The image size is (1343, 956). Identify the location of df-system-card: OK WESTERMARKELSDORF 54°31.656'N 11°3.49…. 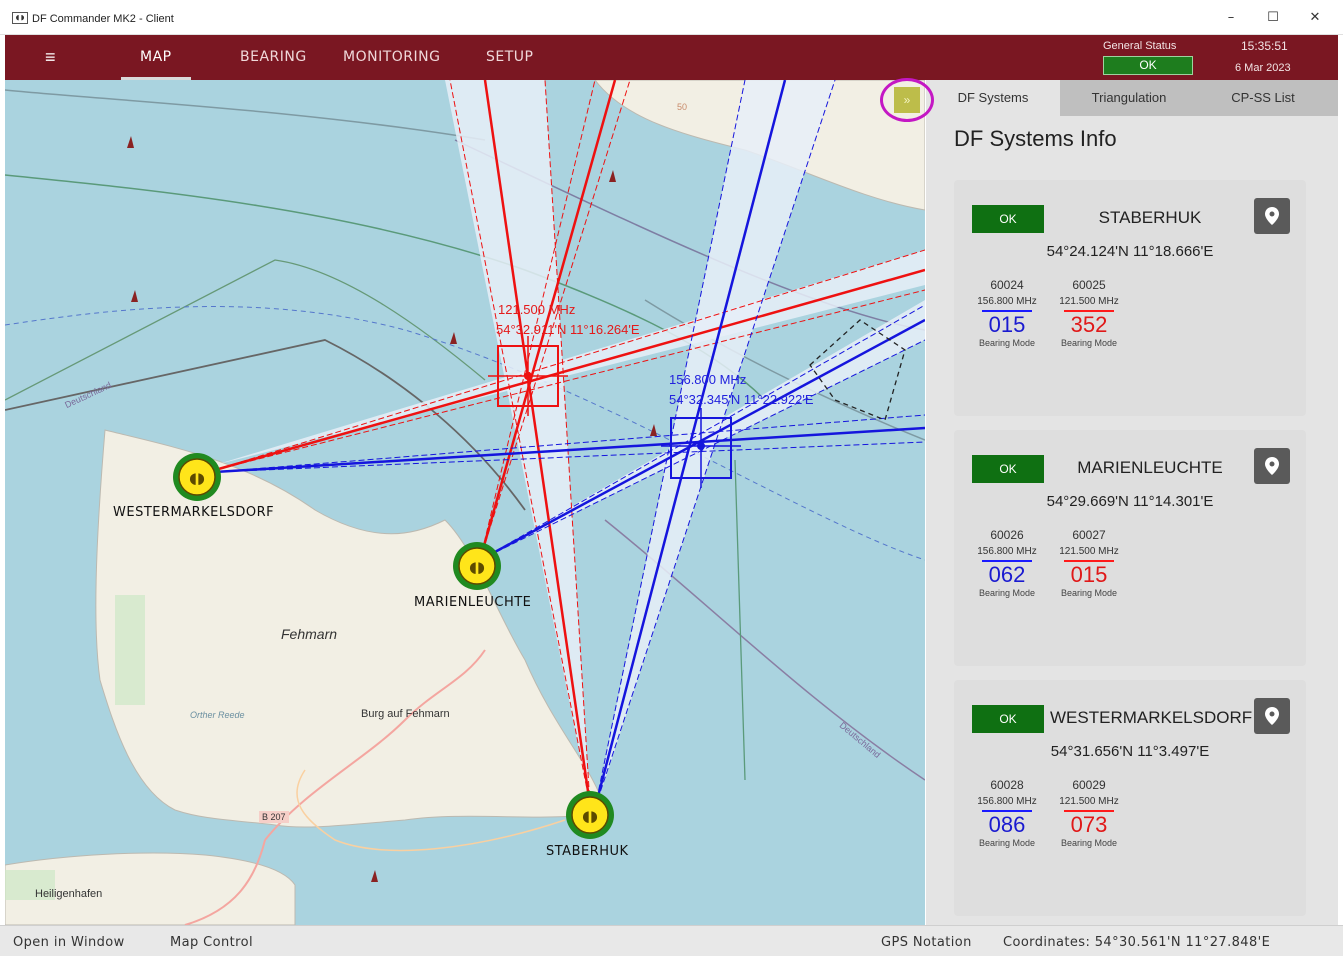
(1130, 798).